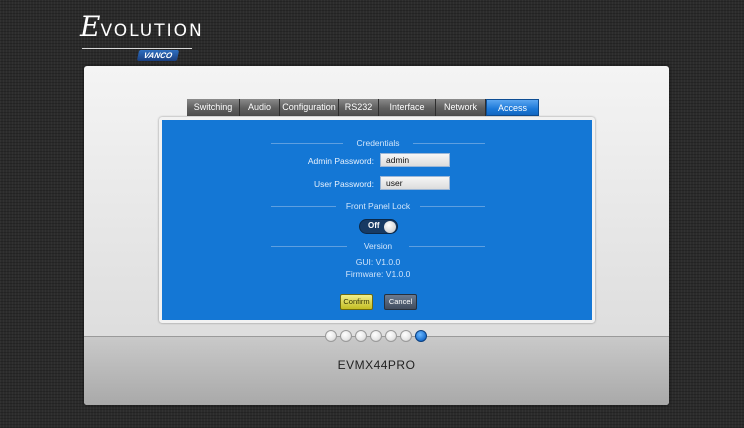  Describe the element at coordinates (378, 274) in the screenshot. I see `firmware-version: Firmware: V1.0.0` at that location.